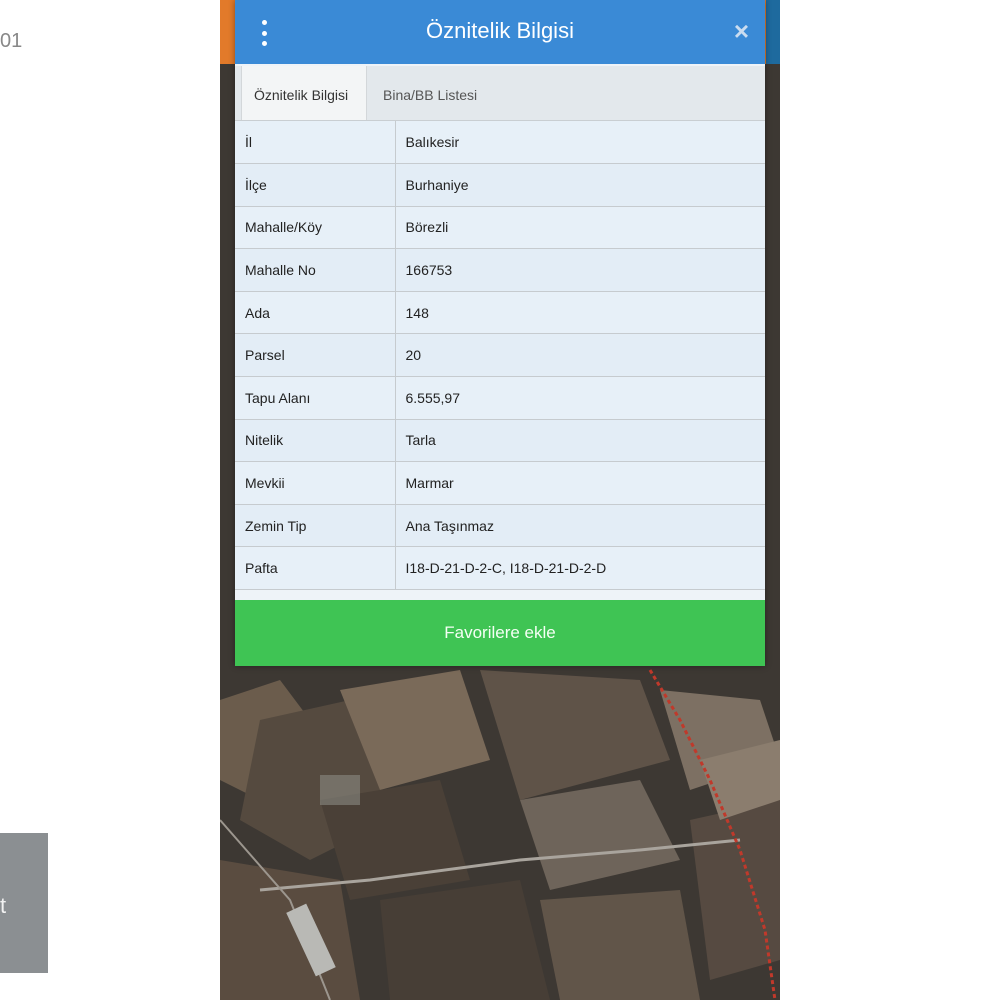 The image size is (1000, 1000). I want to click on row-value: Marmar, so click(580, 483).